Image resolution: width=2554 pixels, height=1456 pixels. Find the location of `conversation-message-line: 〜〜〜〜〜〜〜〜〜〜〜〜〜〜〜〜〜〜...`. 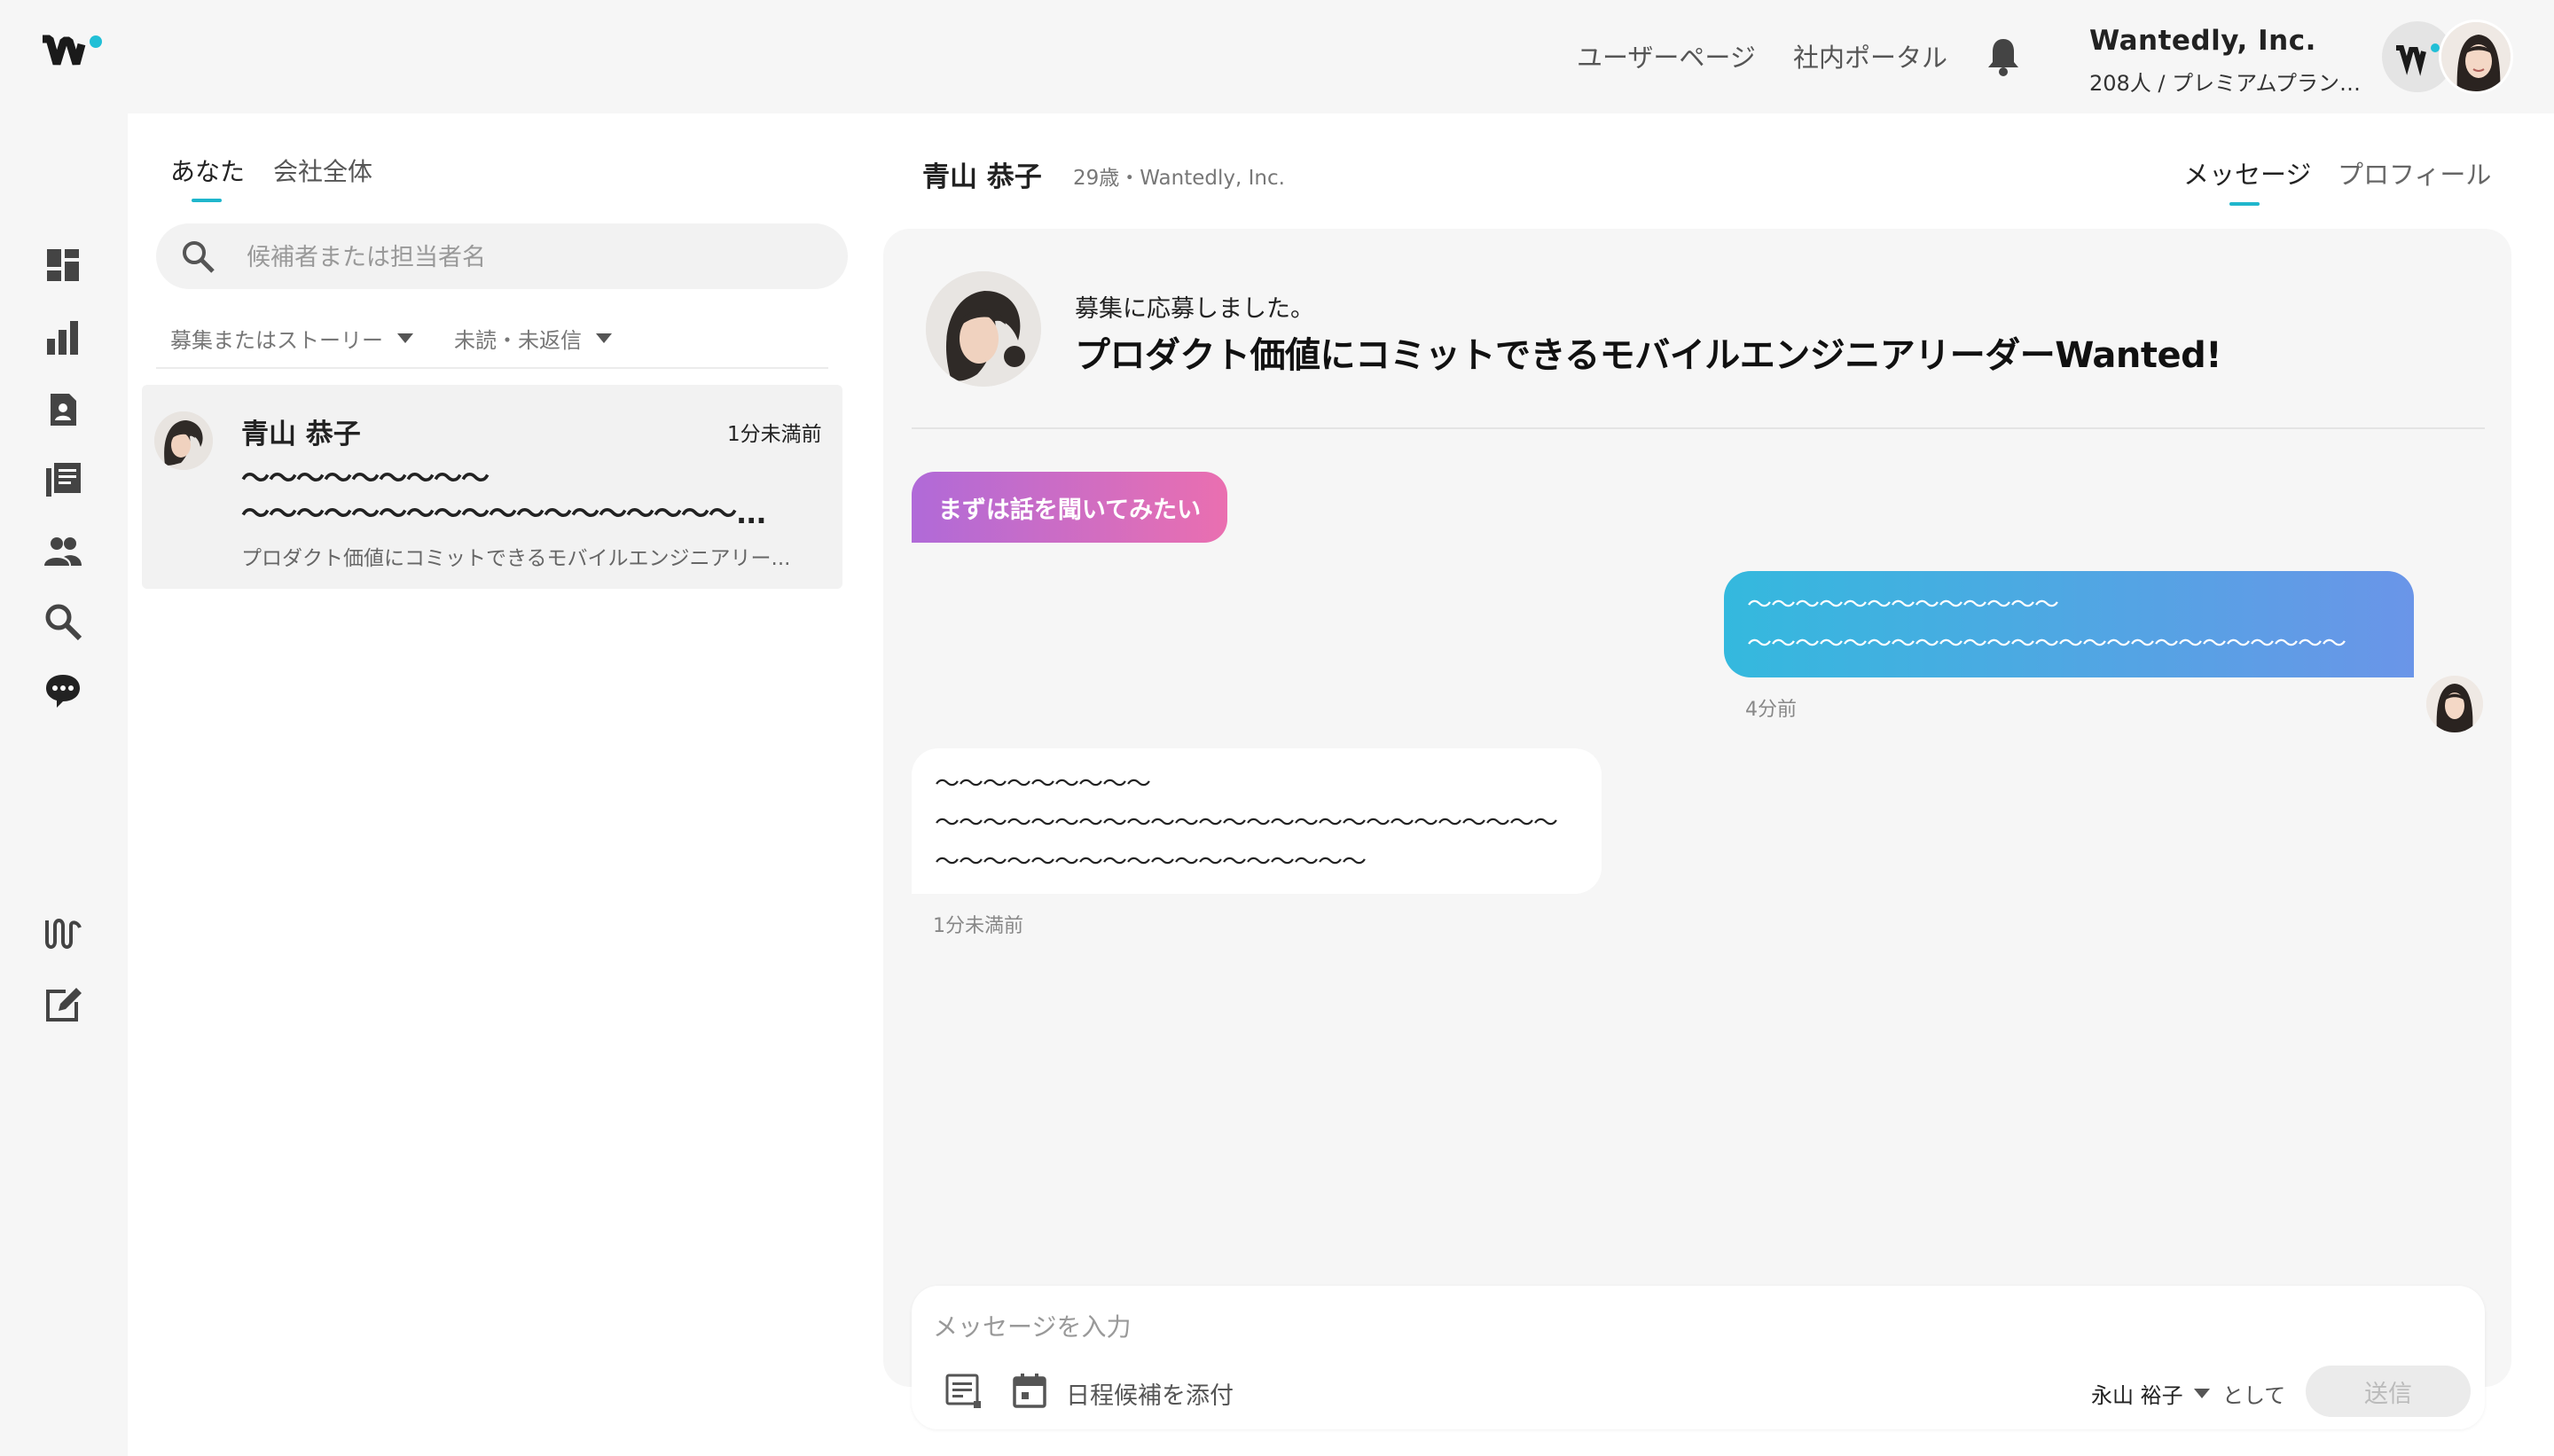

conversation-message-line: 〜〜〜〜〜〜〜〜〜〜〜〜〜〜〜〜〜〜... is located at coordinates (503, 513).